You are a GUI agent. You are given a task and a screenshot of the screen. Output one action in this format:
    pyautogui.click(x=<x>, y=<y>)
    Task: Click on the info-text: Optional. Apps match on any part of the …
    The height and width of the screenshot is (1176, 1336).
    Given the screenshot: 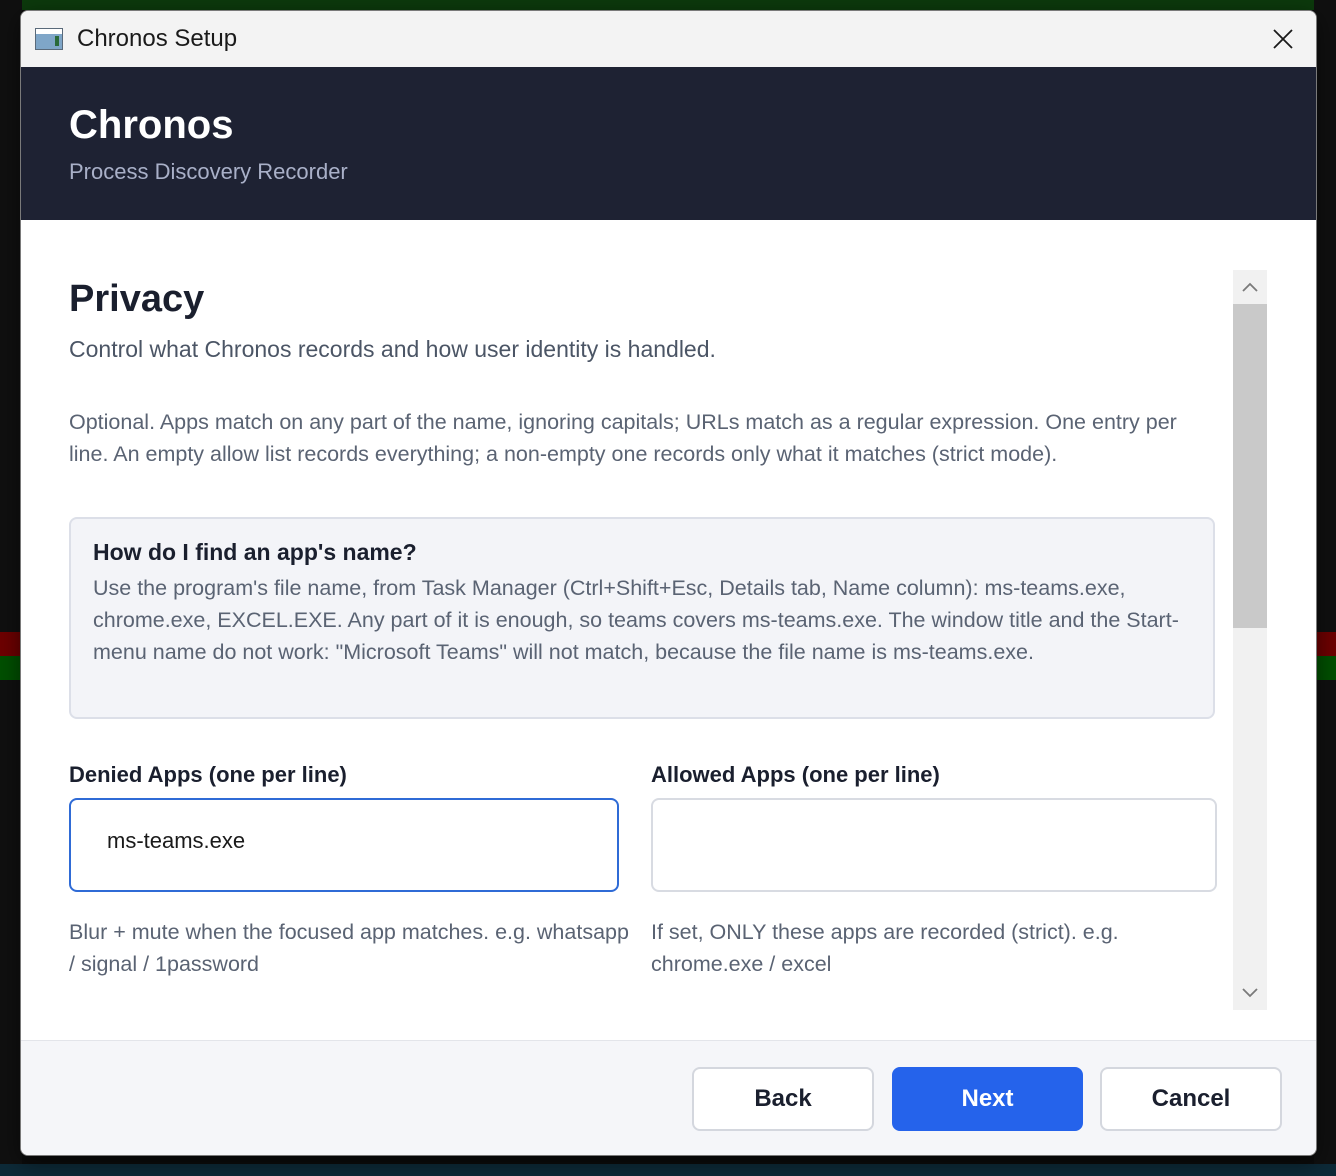 What is the action you would take?
    pyautogui.click(x=623, y=438)
    